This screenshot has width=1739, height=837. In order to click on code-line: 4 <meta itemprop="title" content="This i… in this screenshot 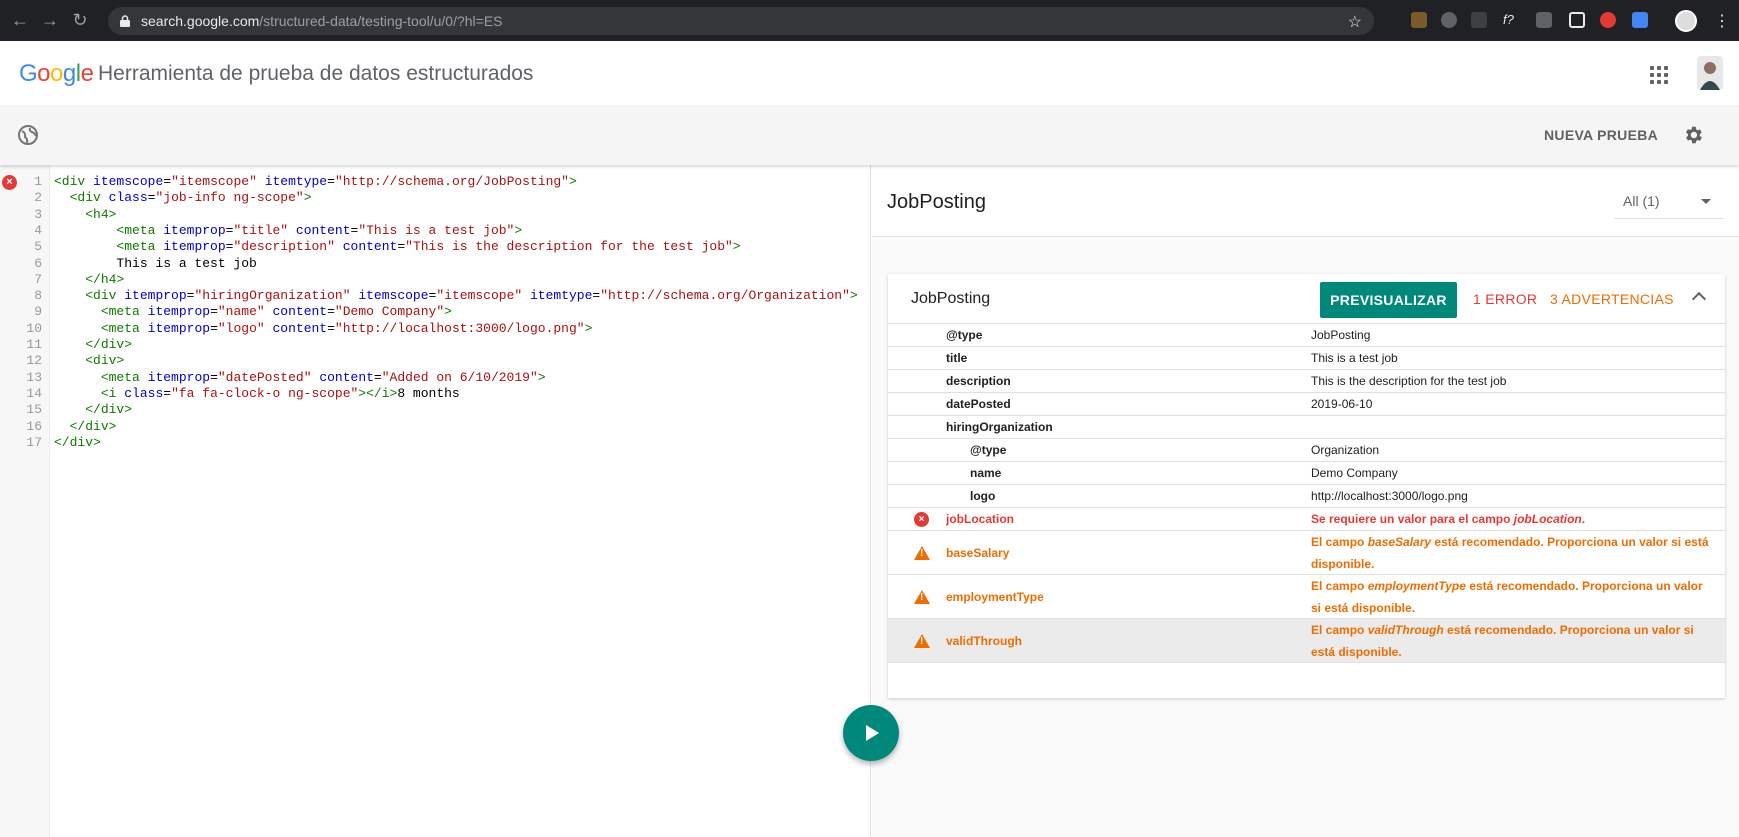, I will do `click(435, 231)`.